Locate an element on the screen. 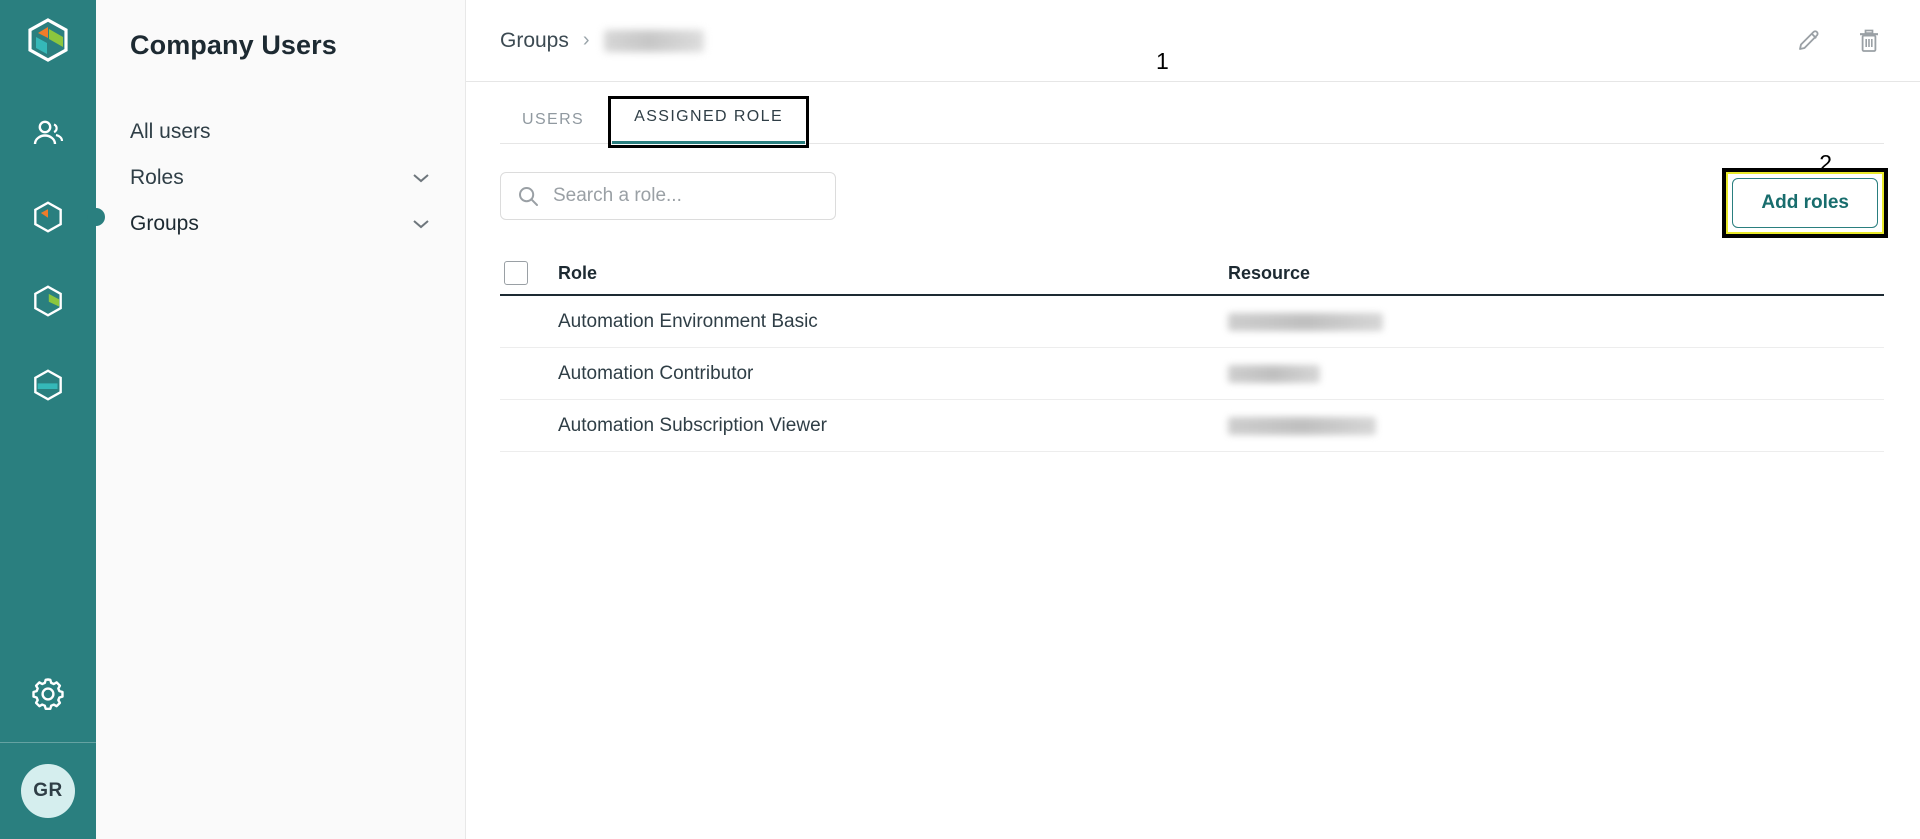 This screenshot has height=839, width=1920. sidebar-item-all-users: All users is located at coordinates (283, 132).